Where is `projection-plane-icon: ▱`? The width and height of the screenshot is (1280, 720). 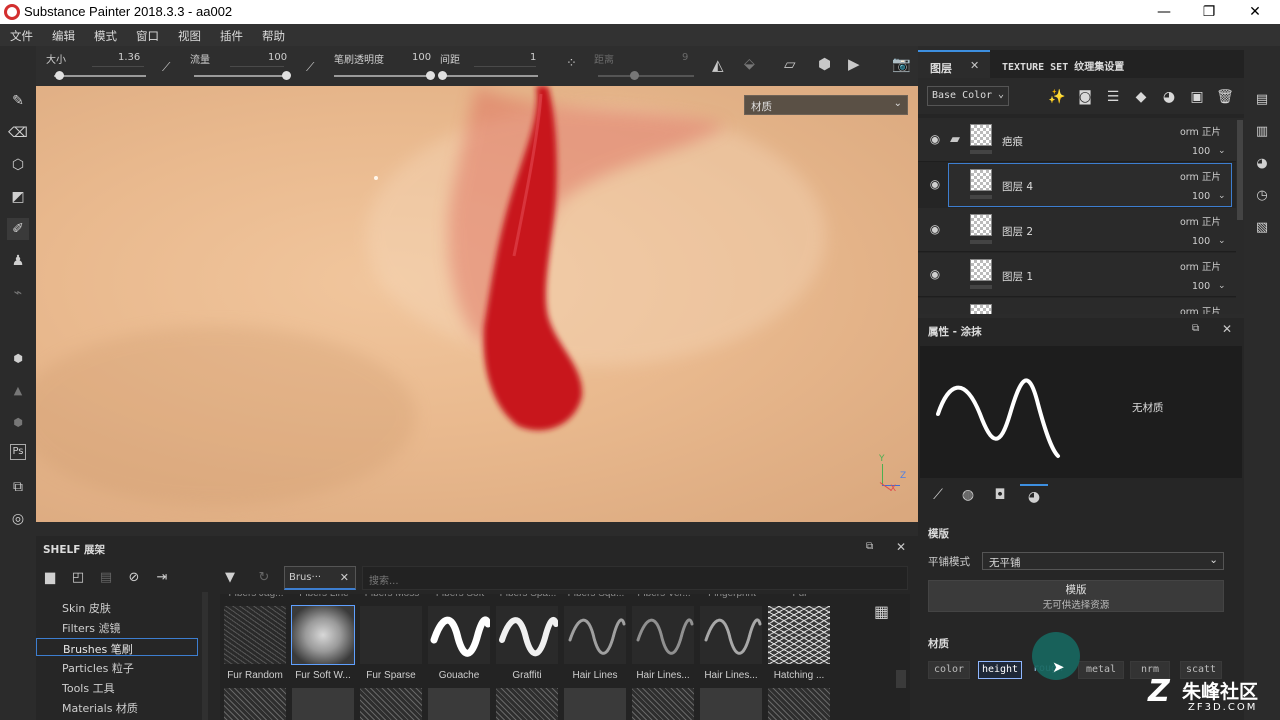 projection-plane-icon: ▱ is located at coordinates (790, 64).